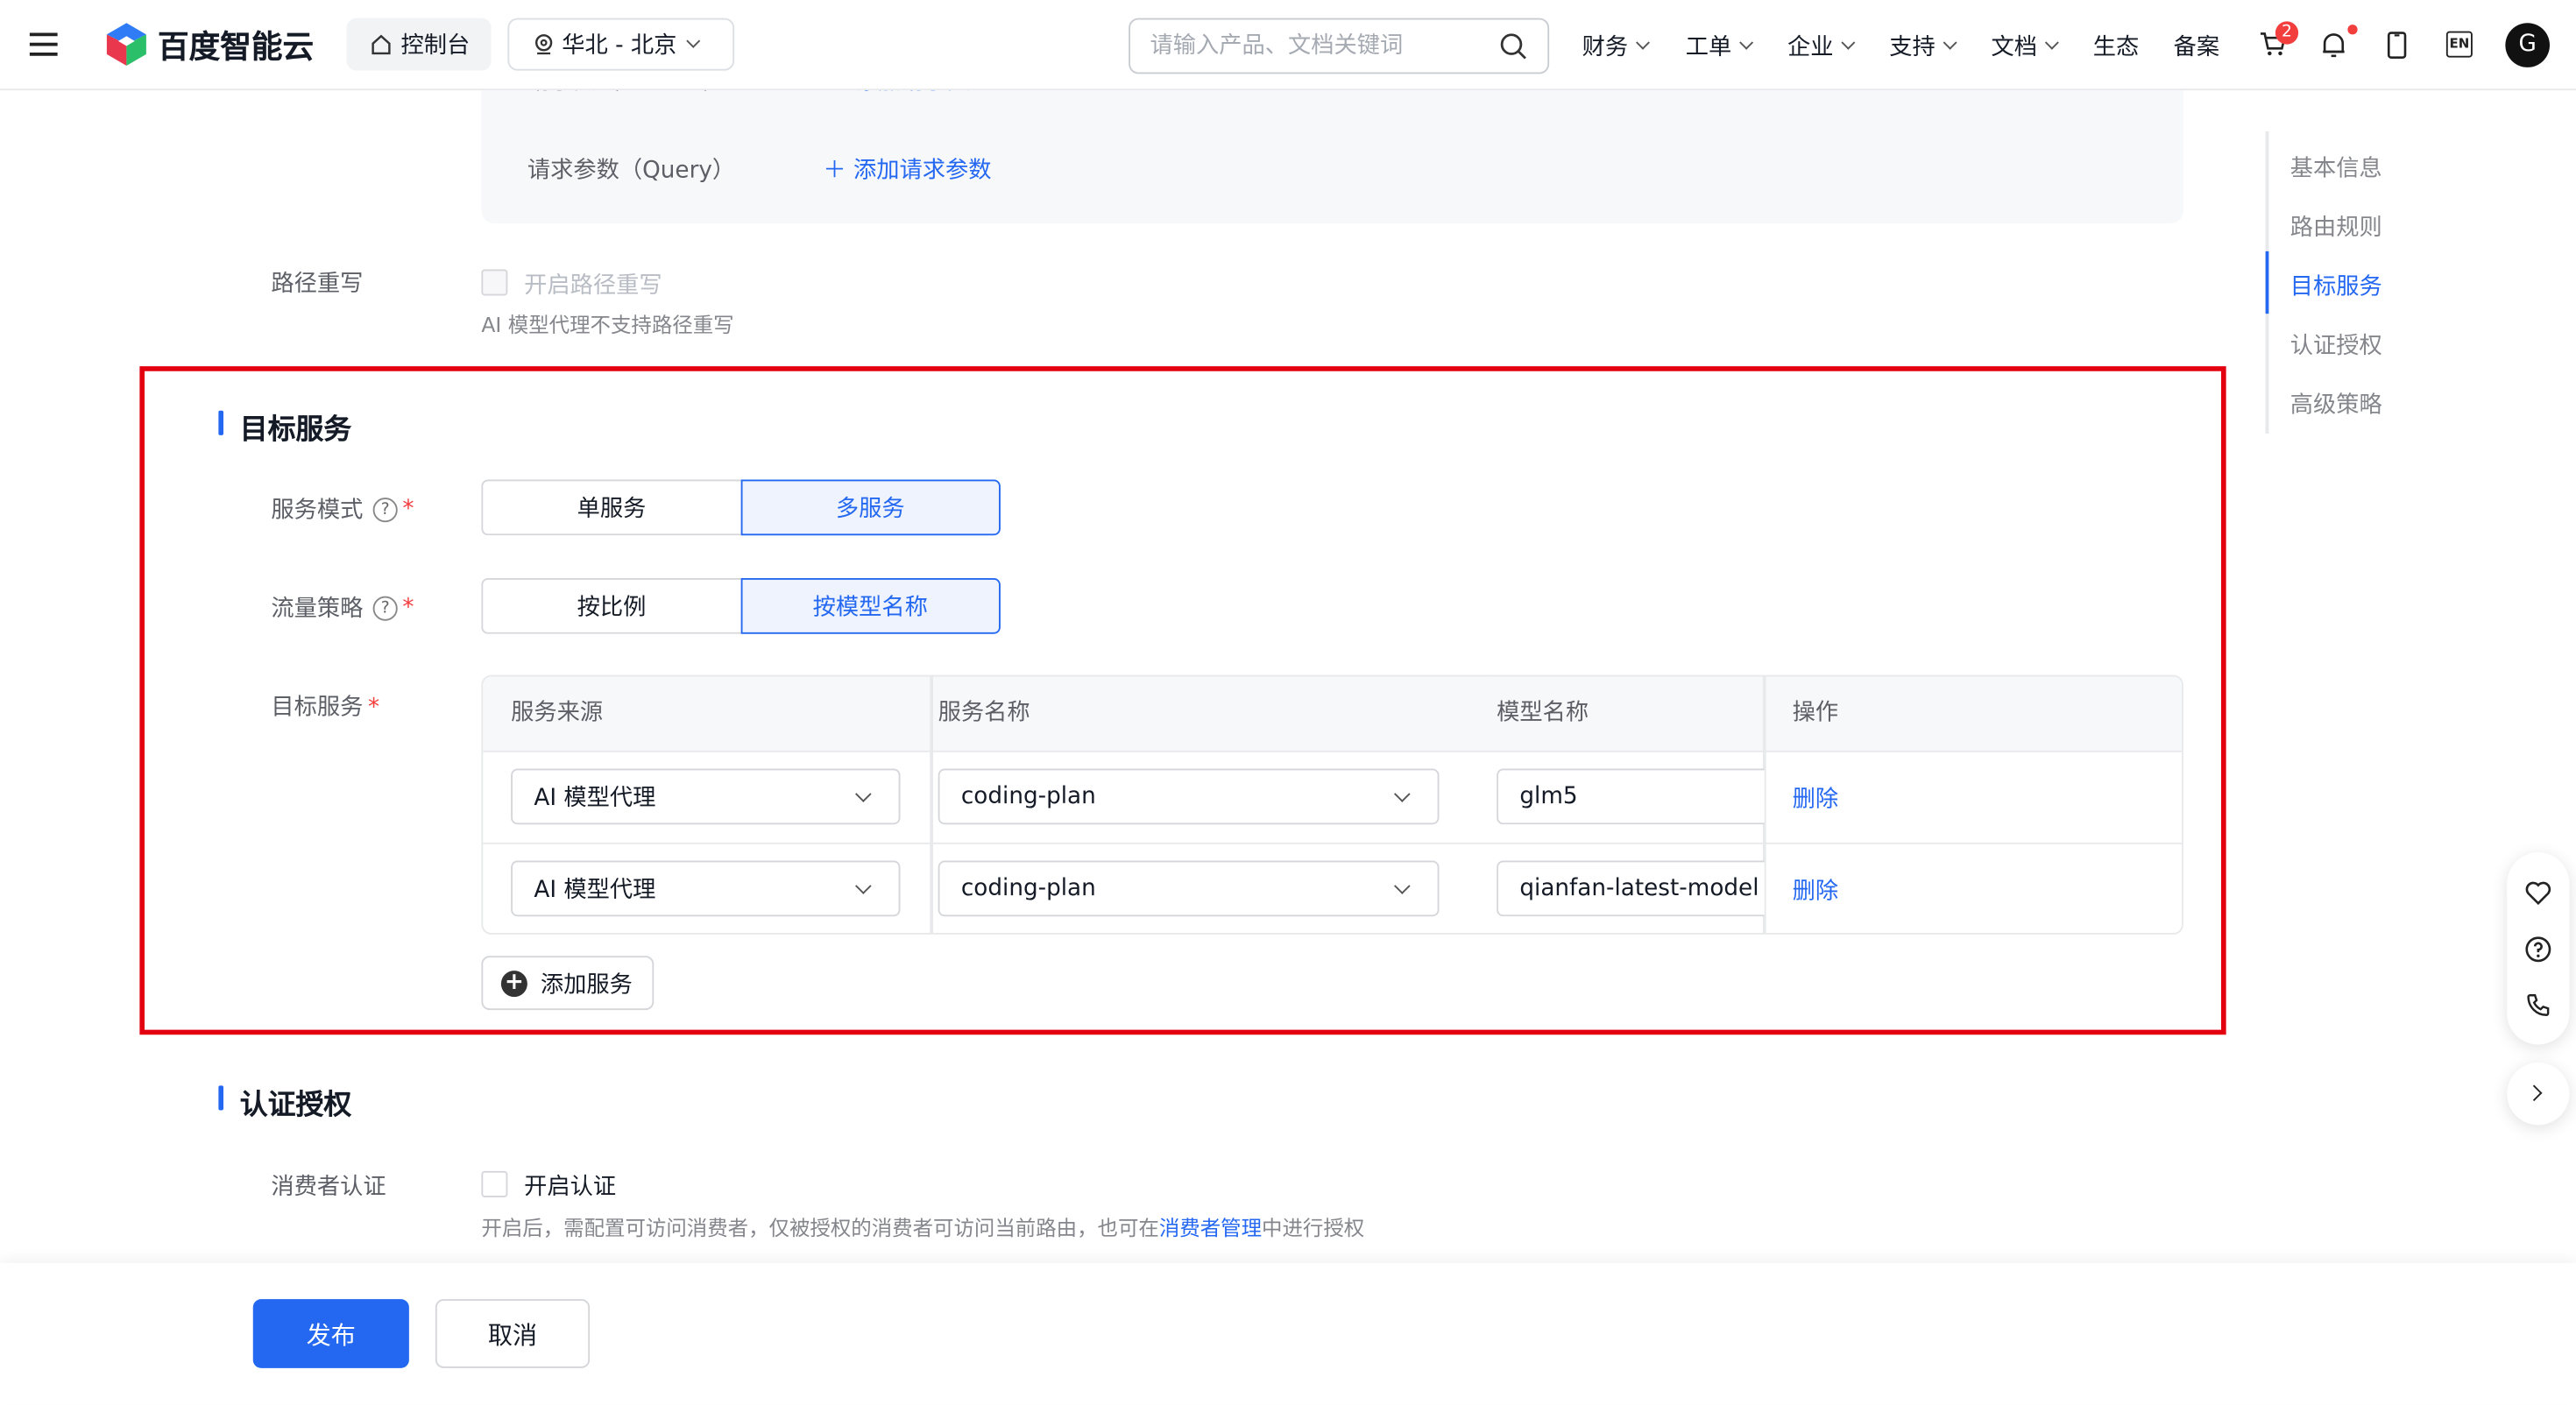 This screenshot has width=2576, height=1405. I want to click on nav-support: 支持, so click(1923, 46).